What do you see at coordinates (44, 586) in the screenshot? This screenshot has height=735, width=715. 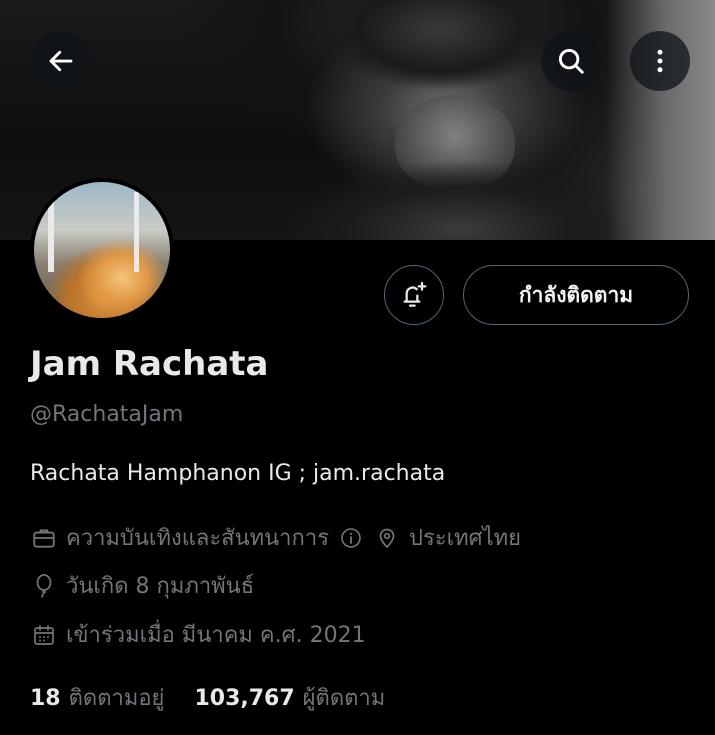 I see `balloon-icon` at bounding box center [44, 586].